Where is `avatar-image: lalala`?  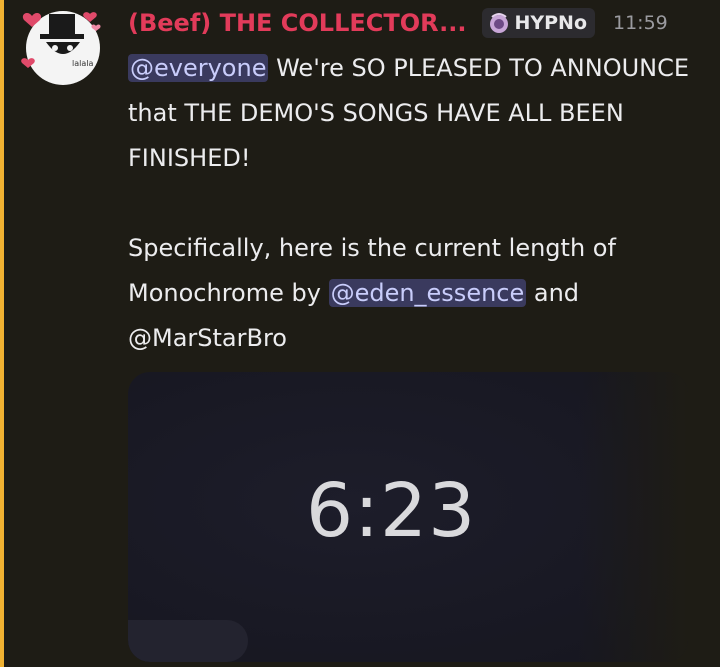 avatar-image: lalala is located at coordinates (61, 48).